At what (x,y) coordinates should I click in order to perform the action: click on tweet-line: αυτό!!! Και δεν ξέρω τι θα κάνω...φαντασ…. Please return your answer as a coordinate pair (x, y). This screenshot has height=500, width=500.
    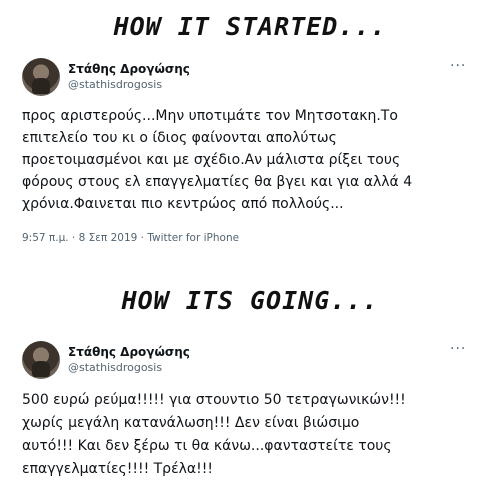
    Looking at the image, I should click on (207, 446).